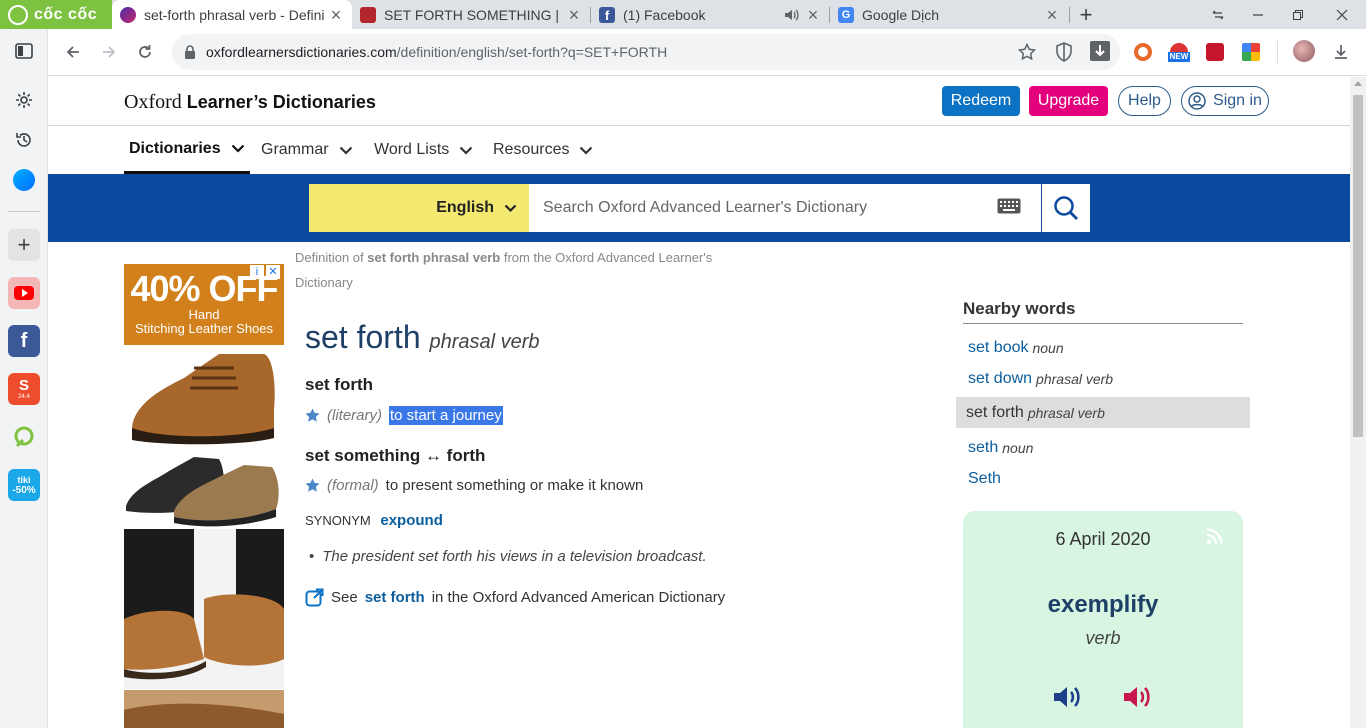 The height and width of the screenshot is (728, 1366). I want to click on search-input, so click(763, 208).